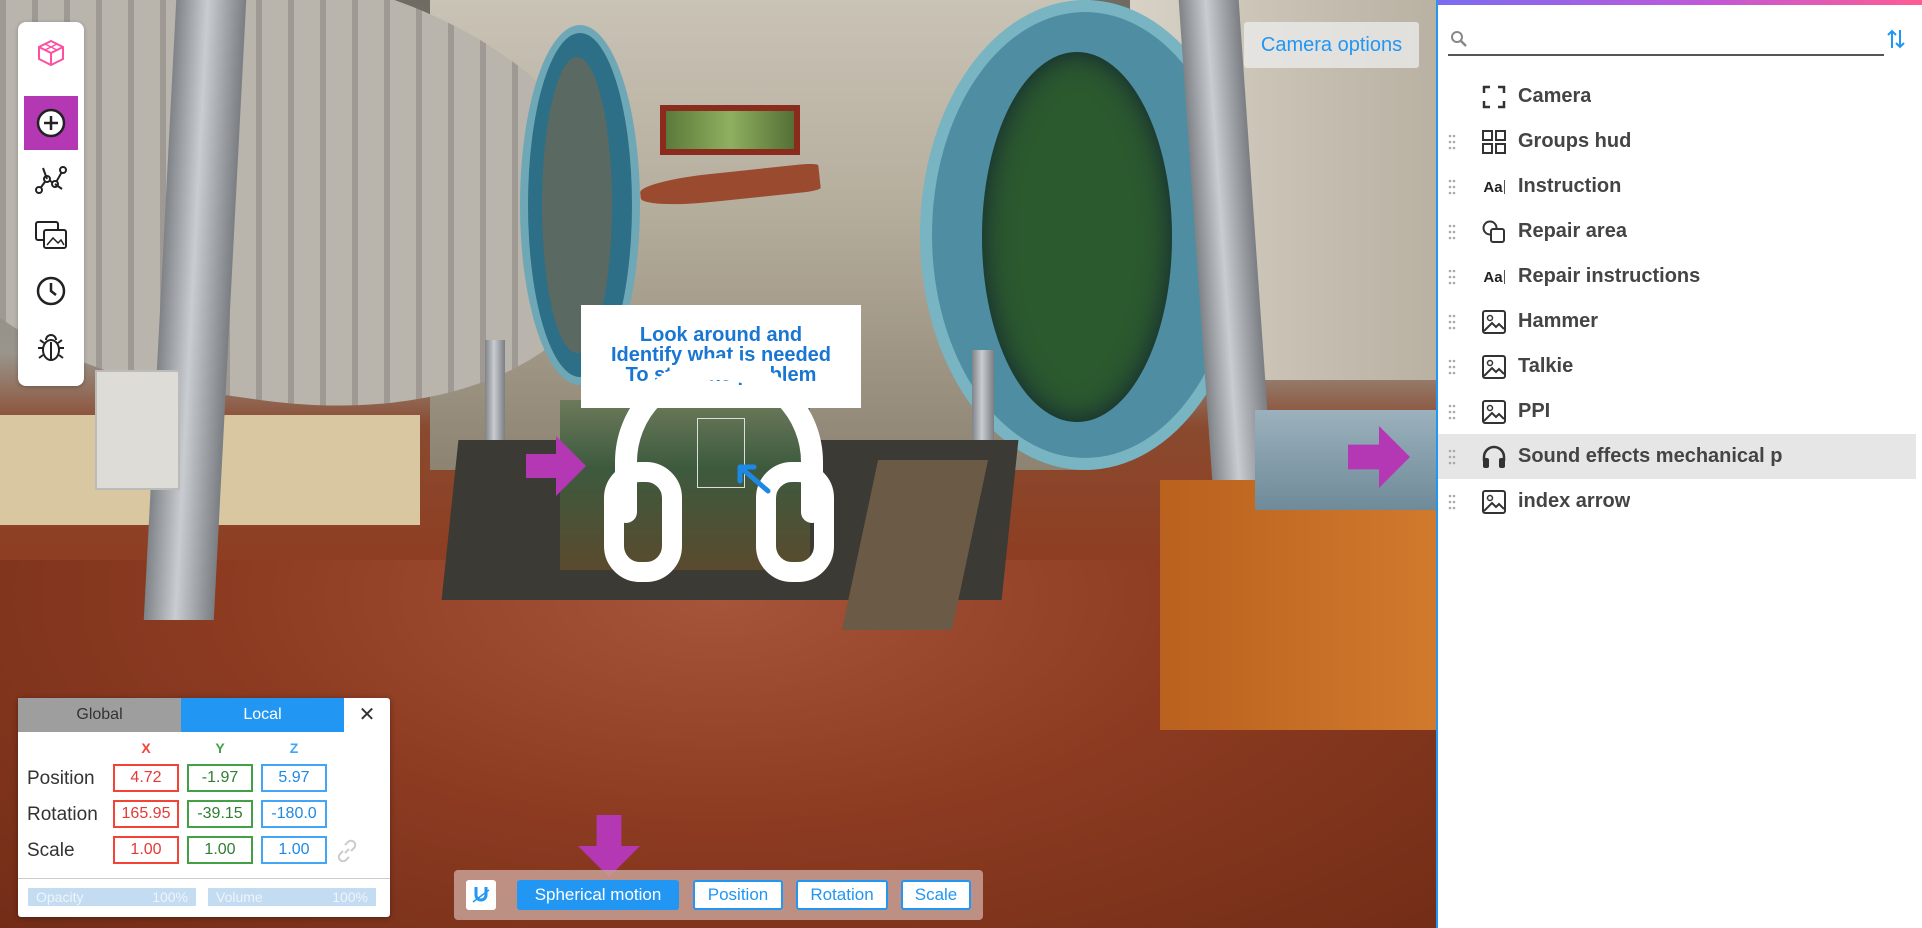 This screenshot has height=928, width=1922. I want to click on scale-x-field: 1.00, so click(146, 850).